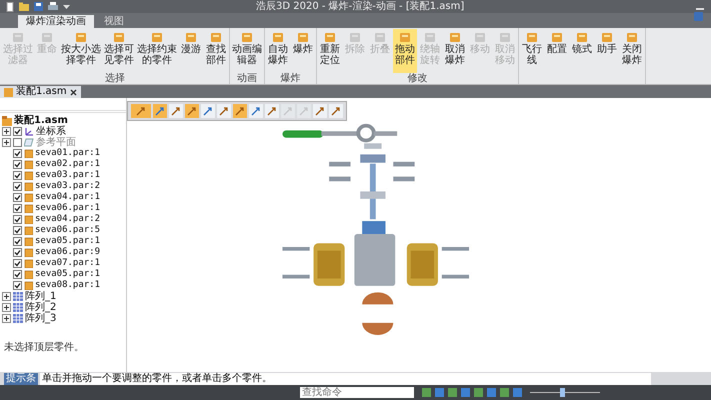 The image size is (711, 400). What do you see at coordinates (44, 348) in the screenshot?
I see `status-message: 未选择顶层零件。` at bounding box center [44, 348].